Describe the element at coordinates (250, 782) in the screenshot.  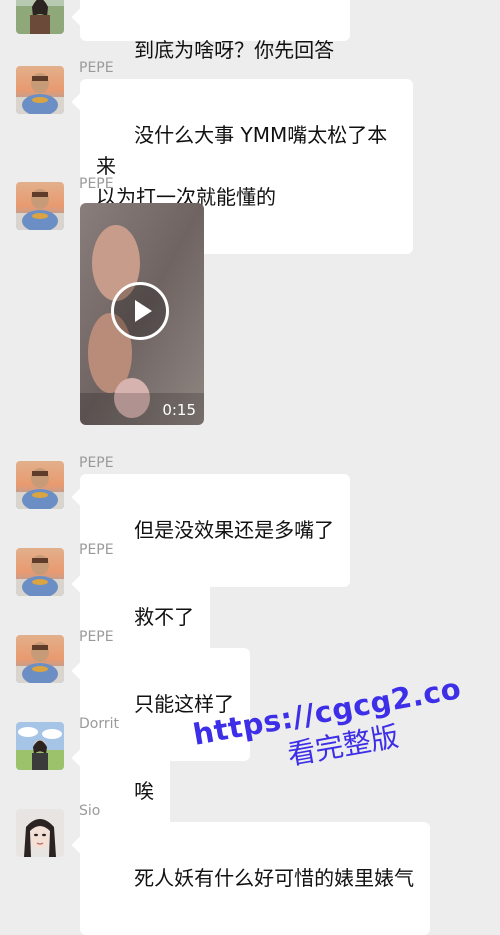
I see `chat-message: Dorrit 唉` at that location.